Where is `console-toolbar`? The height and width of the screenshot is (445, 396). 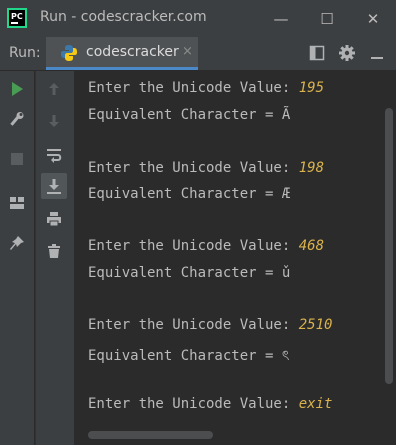
console-toolbar is located at coordinates (54, 258).